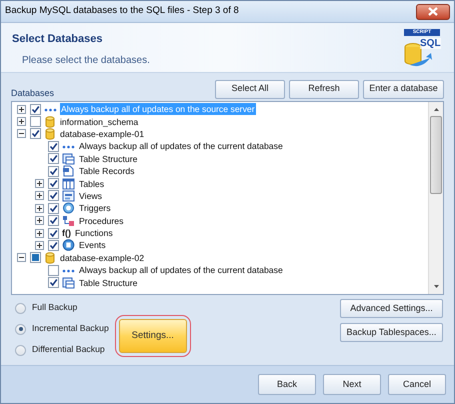  Describe the element at coordinates (324, 89) in the screenshot. I see `toolbar-button: Refresh` at that location.